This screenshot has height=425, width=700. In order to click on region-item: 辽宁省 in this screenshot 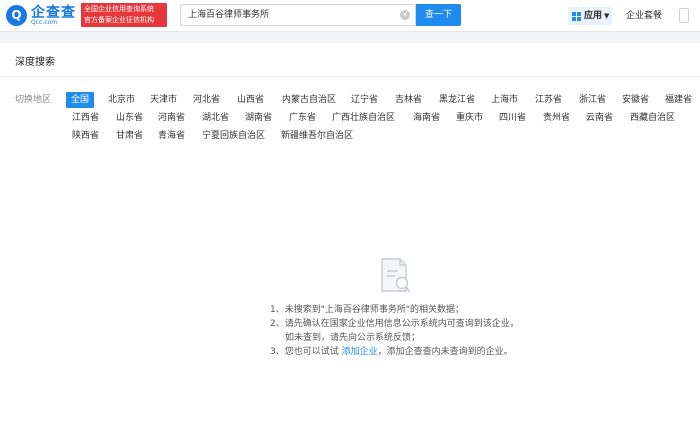, I will do `click(364, 100)`.